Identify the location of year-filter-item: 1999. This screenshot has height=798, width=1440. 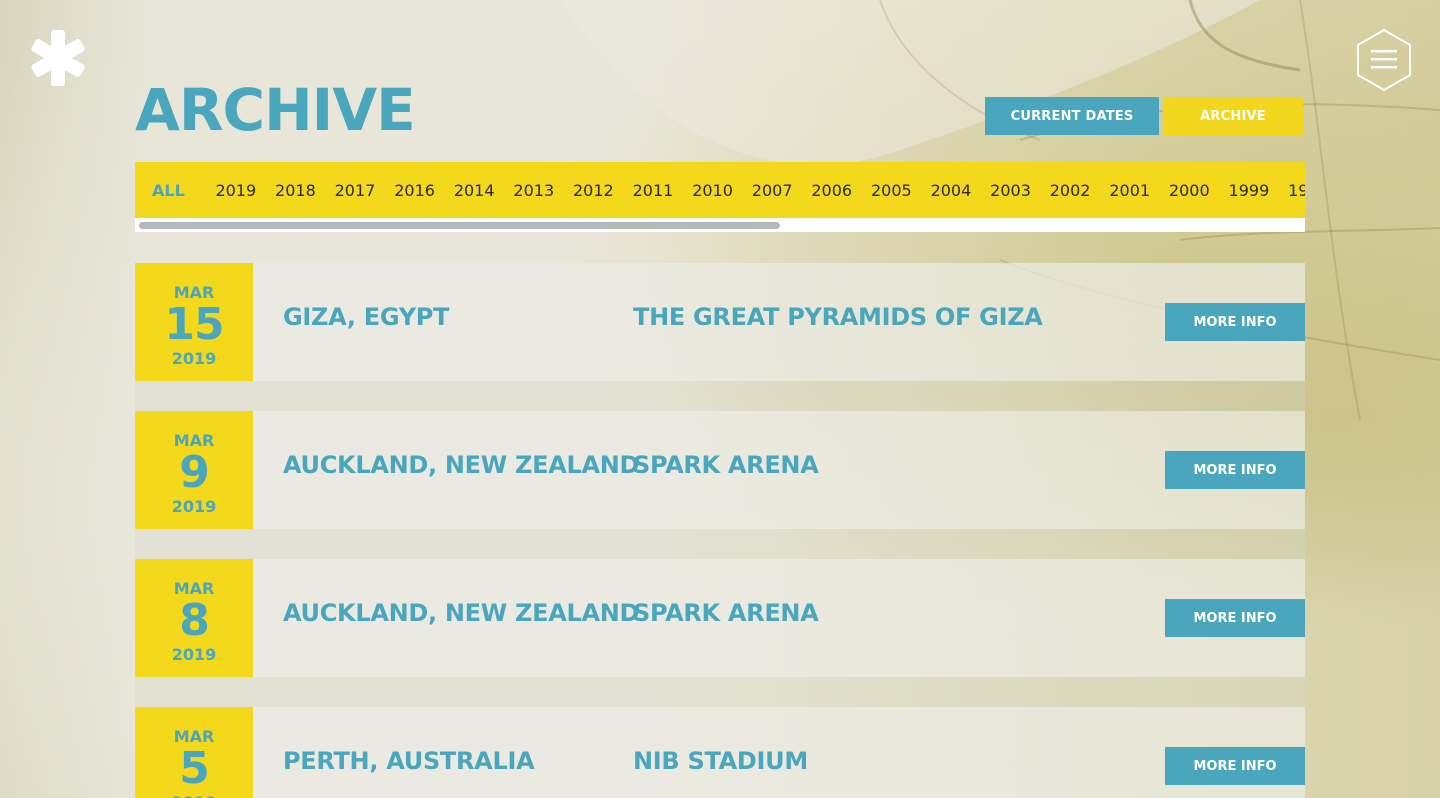
(1249, 190).